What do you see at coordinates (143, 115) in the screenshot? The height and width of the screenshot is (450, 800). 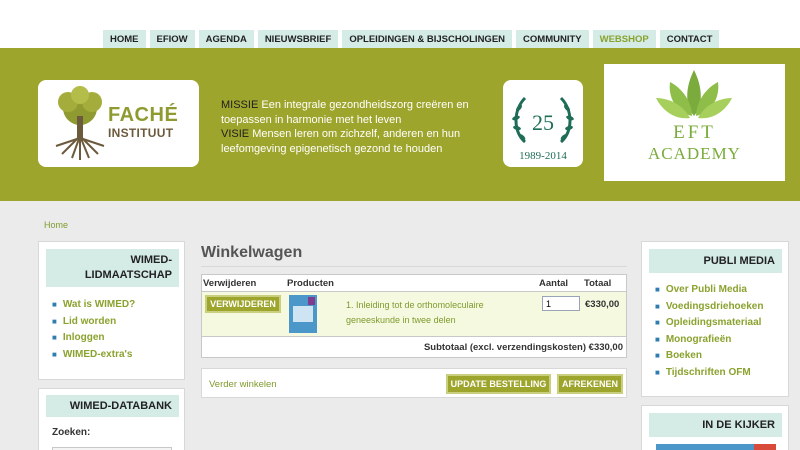 I see `logo-name: FACHÉ` at bounding box center [143, 115].